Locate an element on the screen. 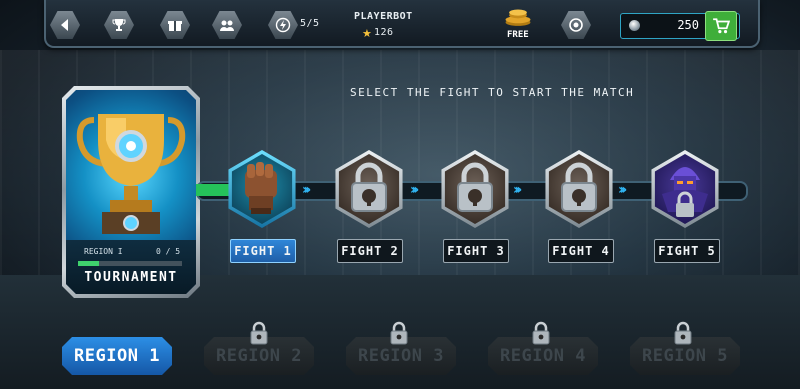 The height and width of the screenshot is (389, 800). energy-icon is located at coordinates (283, 25).